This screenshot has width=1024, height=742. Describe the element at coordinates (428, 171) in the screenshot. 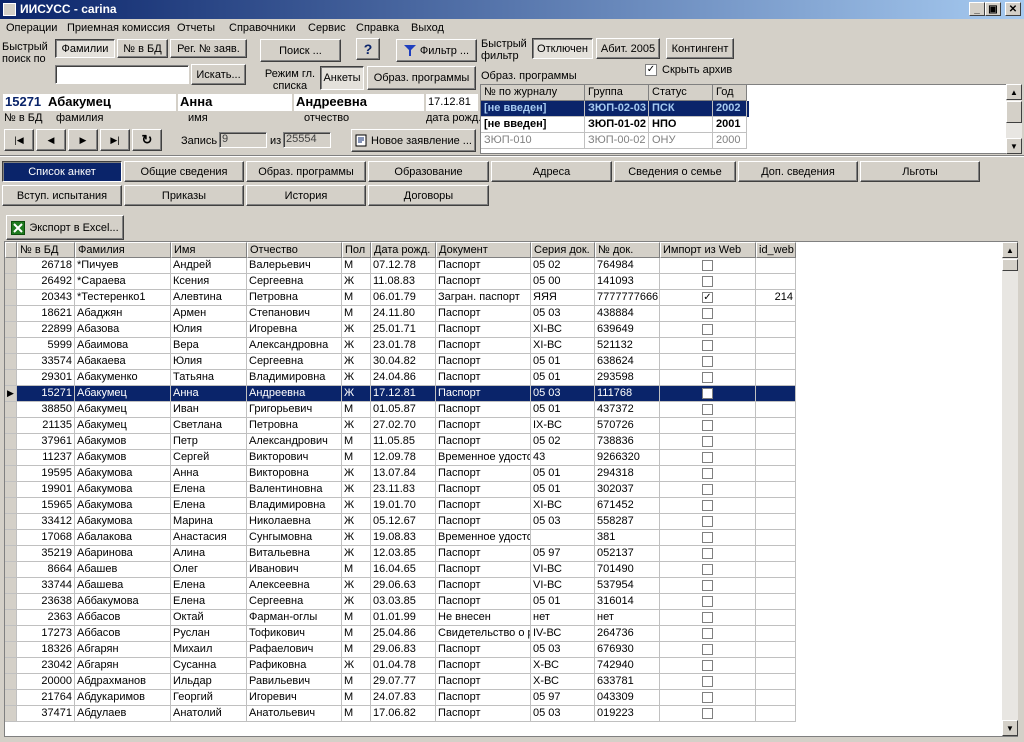

I see `tab-education: Образование` at that location.